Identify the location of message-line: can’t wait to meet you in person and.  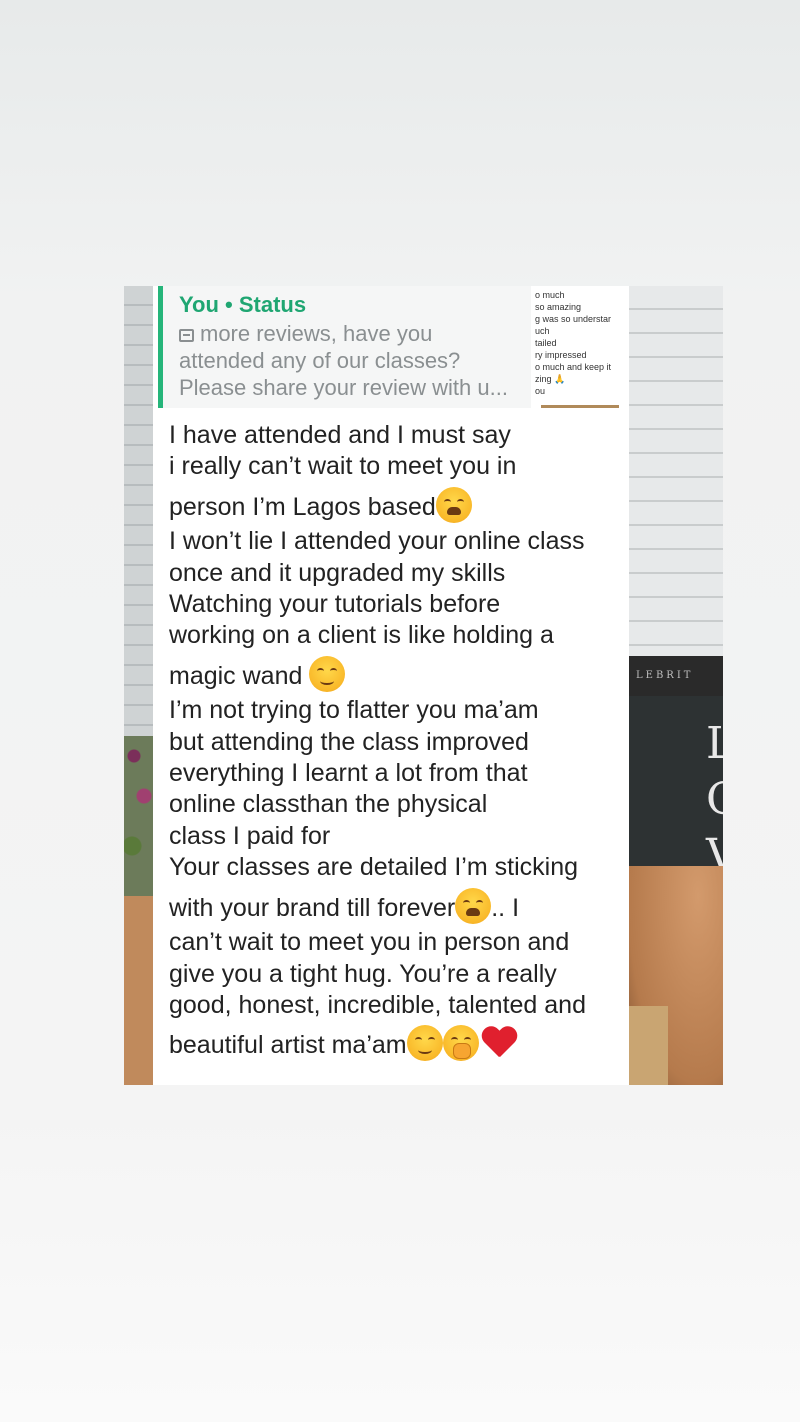
(399, 942).